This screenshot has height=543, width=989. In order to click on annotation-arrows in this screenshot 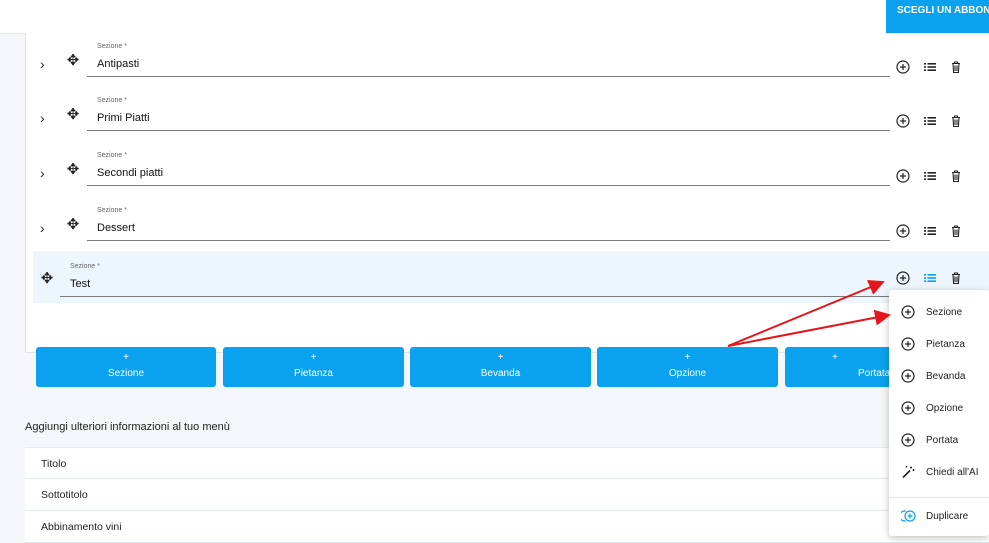, I will do `click(809, 313)`.